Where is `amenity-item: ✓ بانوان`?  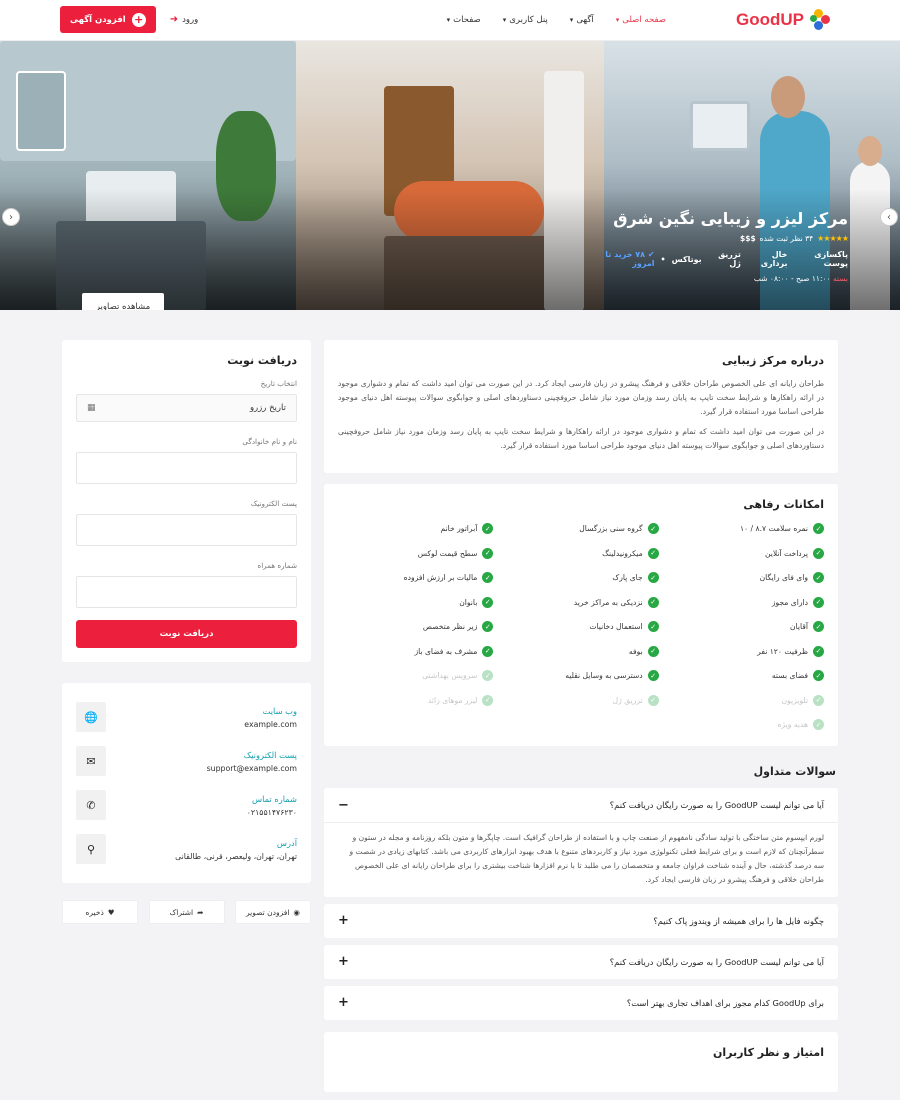
amenity-item: ✓ بانوان is located at coordinates (416, 602).